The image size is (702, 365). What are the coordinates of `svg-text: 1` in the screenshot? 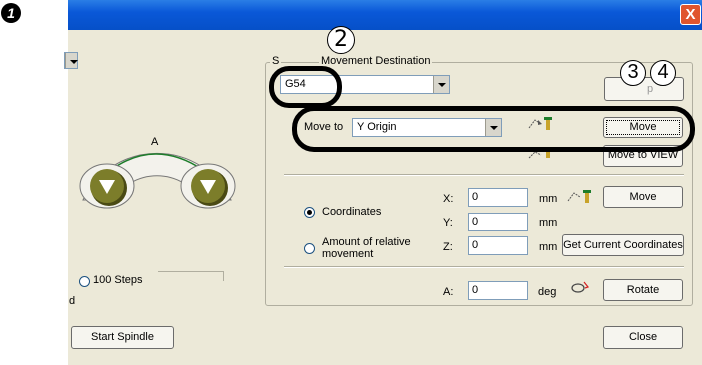 It's located at (11, 13).